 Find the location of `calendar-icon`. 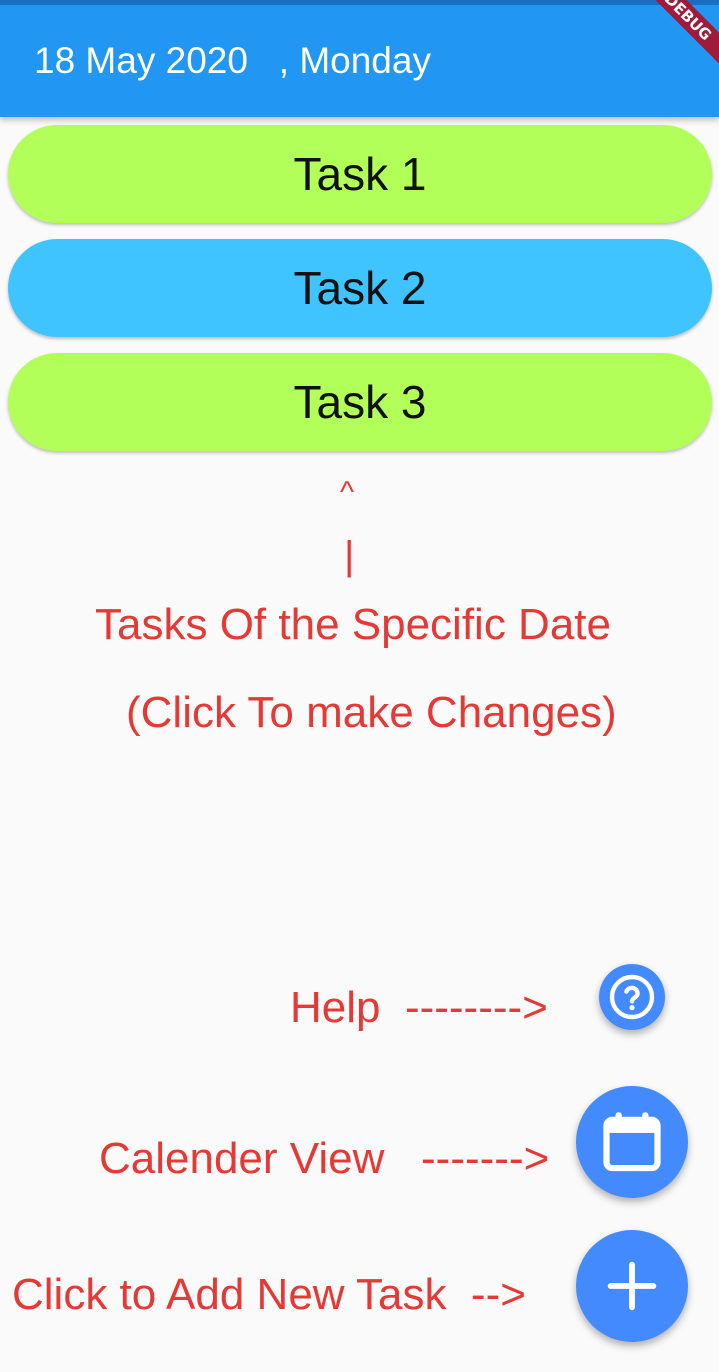

calendar-icon is located at coordinates (632, 1142).